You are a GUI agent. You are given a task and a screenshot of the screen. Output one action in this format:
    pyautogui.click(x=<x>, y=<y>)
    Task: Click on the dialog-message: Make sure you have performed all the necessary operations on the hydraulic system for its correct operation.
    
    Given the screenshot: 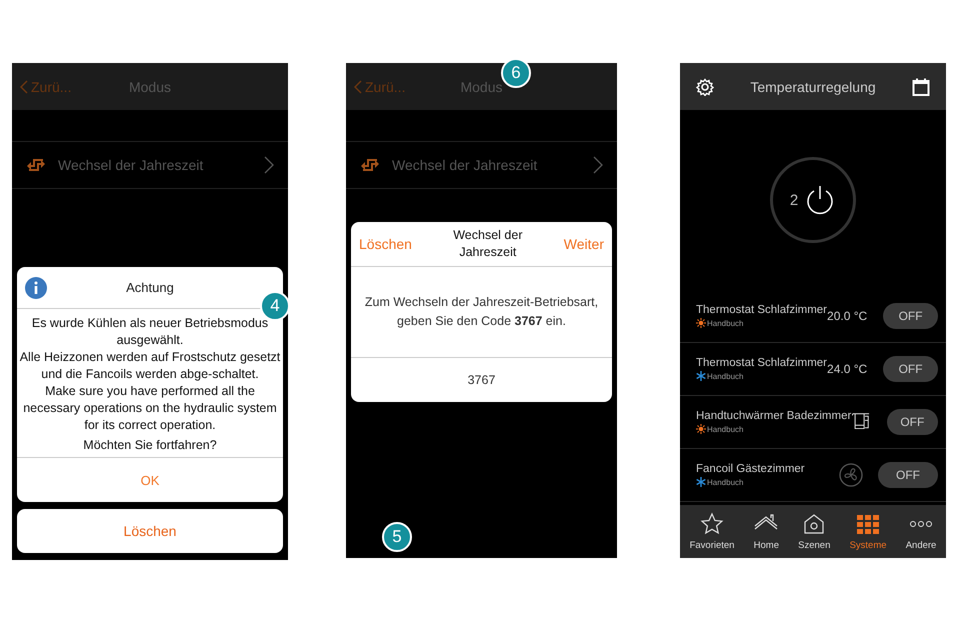 What is the action you would take?
    pyautogui.click(x=150, y=408)
    